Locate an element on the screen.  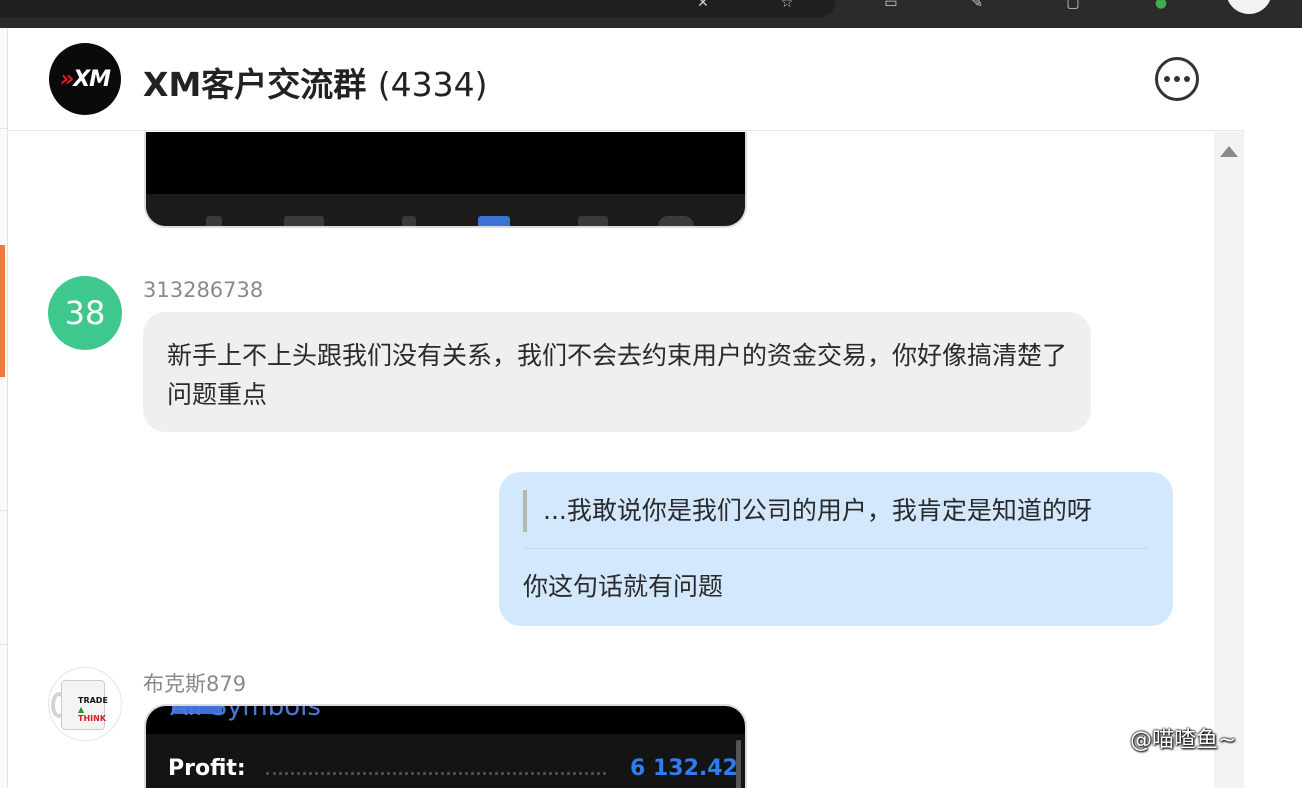
incoming-message: 新手上不上头跟我们没有关系，我们不会去约束用户的资金交易，你好像搞清楚了问题重点 is located at coordinates (617, 372).